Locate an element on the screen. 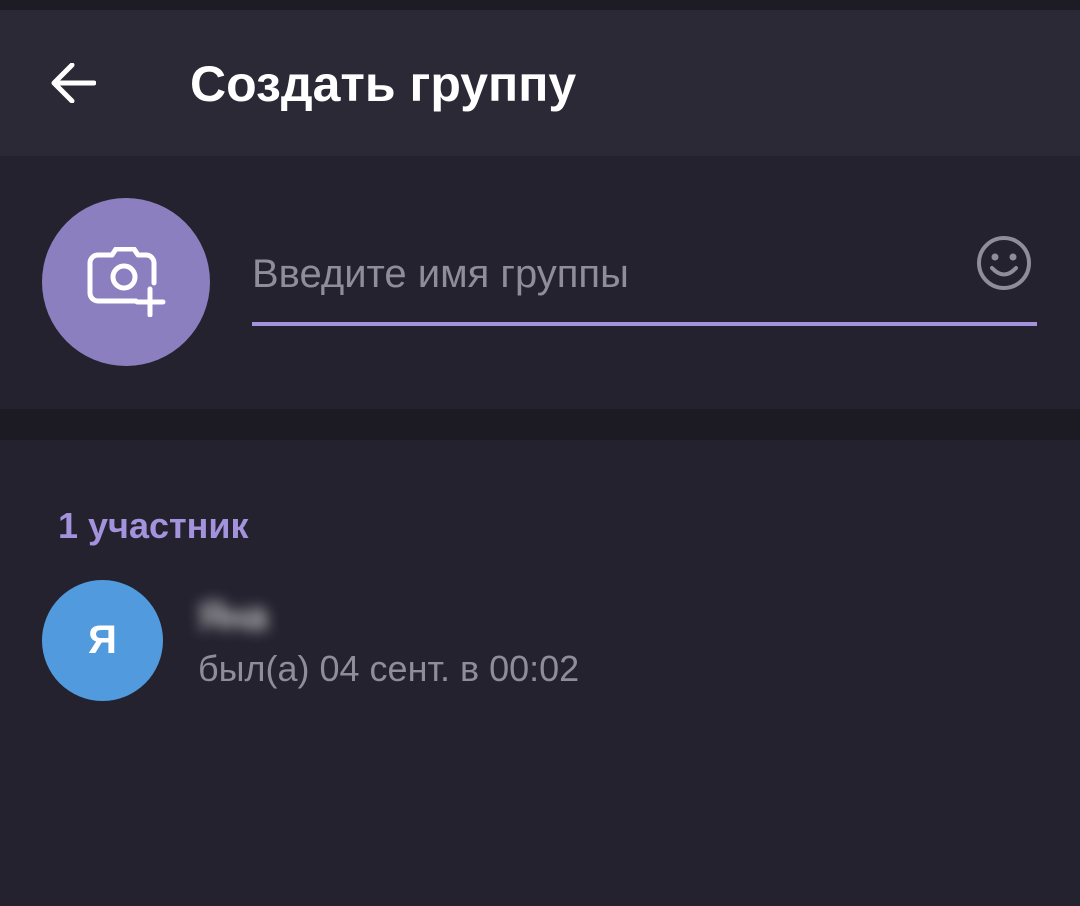 The height and width of the screenshot is (906, 1080). group-name-input is located at coordinates (602, 274).